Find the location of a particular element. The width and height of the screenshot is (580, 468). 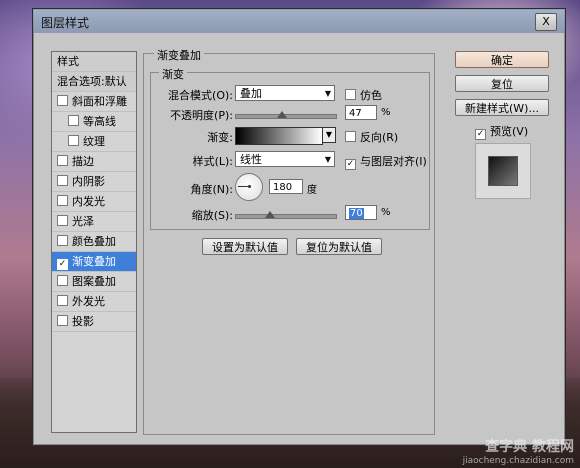

sidebar-list: 斜面和浮雕等高线纹理描边内阴影内发光光泽颜色叠加 ✓ 渐变叠加图案叠加外发光投影 is located at coordinates (94, 212).